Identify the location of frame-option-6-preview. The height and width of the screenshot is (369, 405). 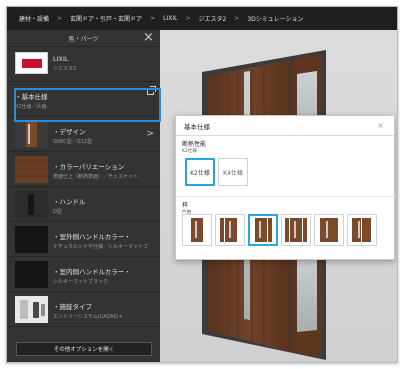
(361, 230).